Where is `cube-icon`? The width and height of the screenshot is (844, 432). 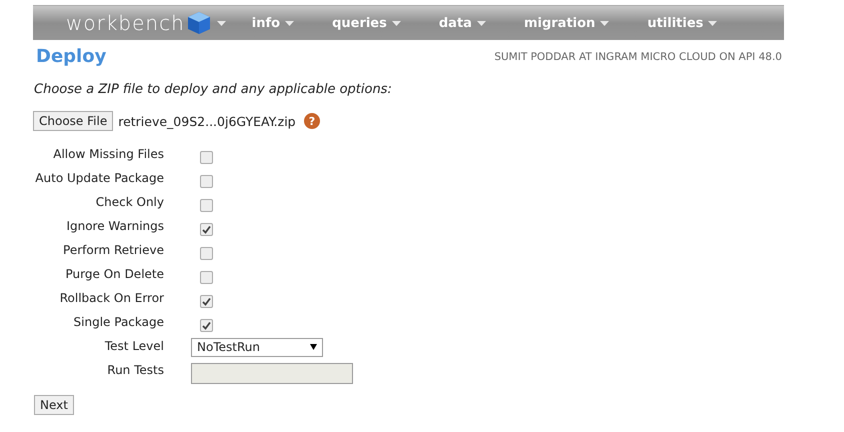
cube-icon is located at coordinates (199, 23).